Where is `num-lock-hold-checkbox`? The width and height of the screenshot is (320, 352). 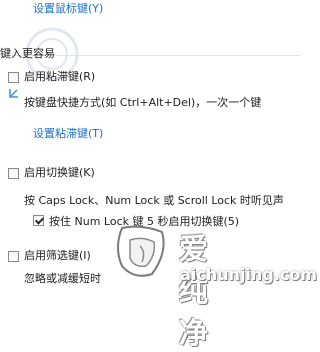
num-lock-hold-checkbox is located at coordinates (38, 220).